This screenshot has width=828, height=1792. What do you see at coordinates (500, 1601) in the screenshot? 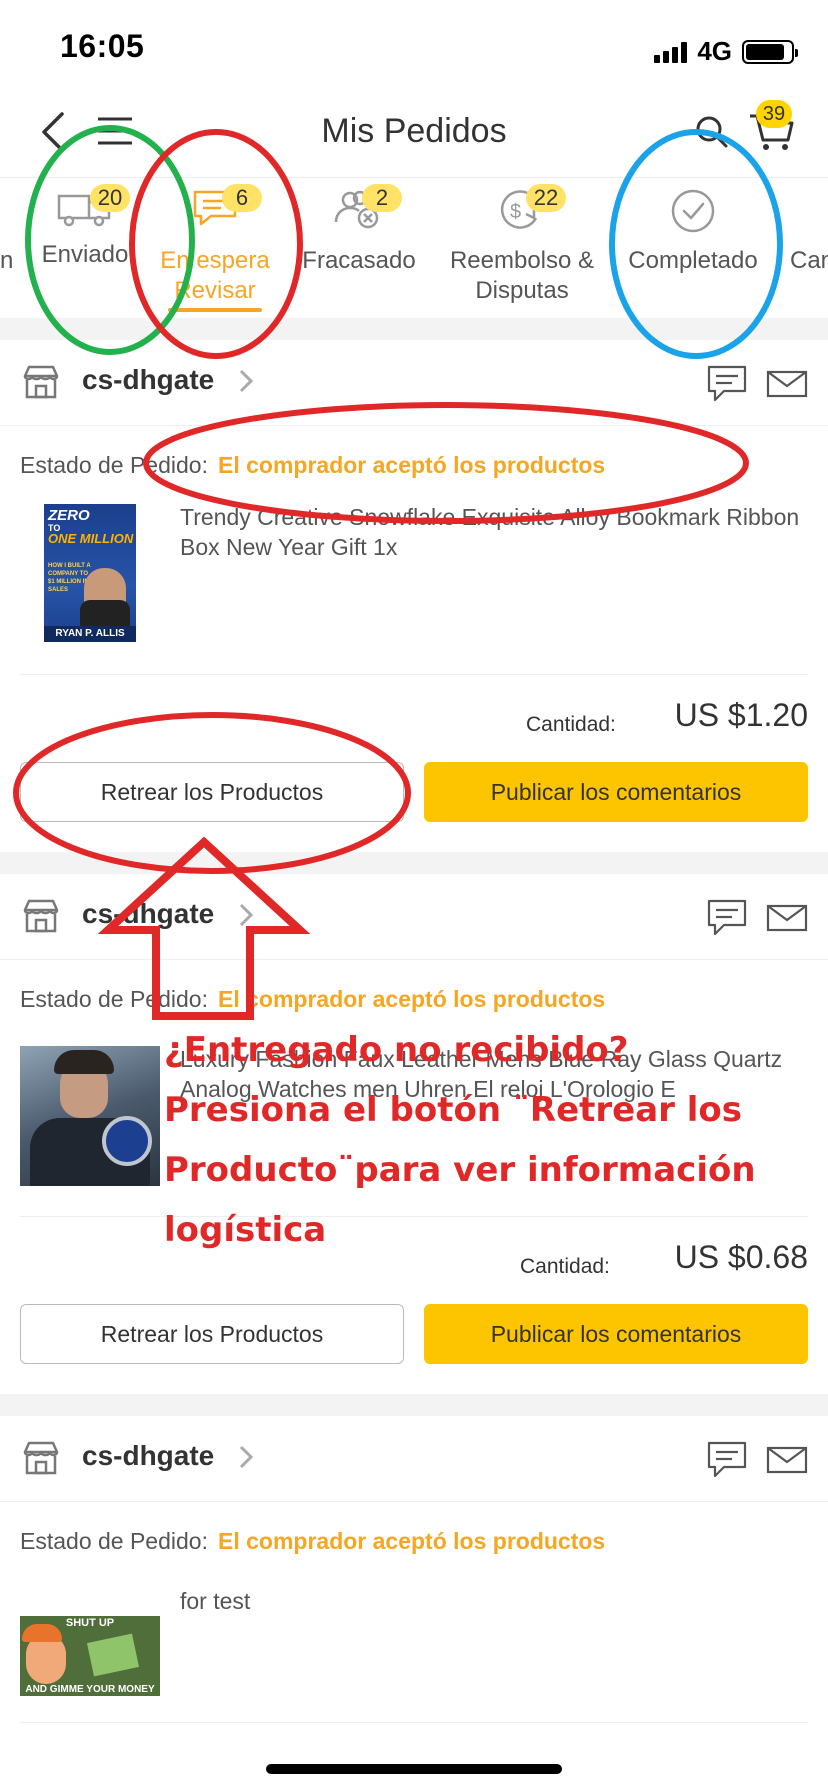
I see `product-title: for test` at bounding box center [500, 1601].